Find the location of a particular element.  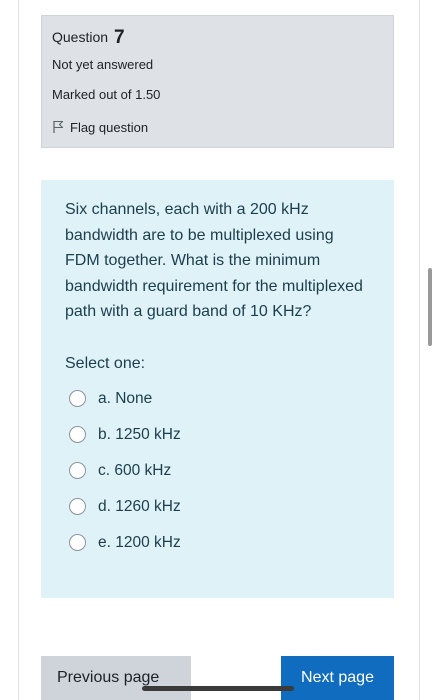

answer-option-label: a. None is located at coordinates (125, 398).